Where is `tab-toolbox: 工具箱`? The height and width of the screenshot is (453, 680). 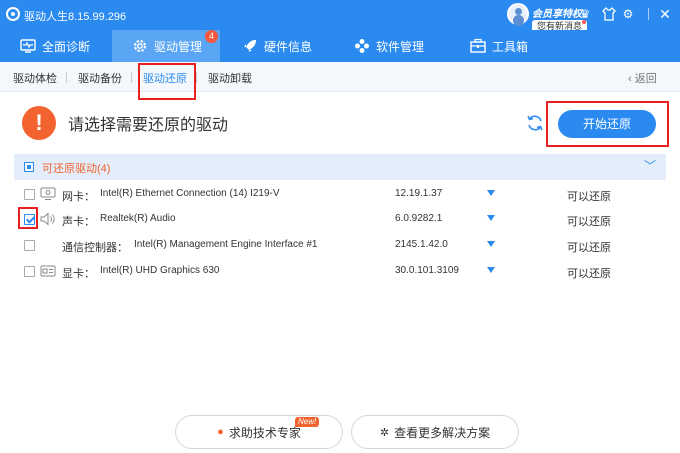
tab-toolbox: 工具箱 is located at coordinates (515, 46).